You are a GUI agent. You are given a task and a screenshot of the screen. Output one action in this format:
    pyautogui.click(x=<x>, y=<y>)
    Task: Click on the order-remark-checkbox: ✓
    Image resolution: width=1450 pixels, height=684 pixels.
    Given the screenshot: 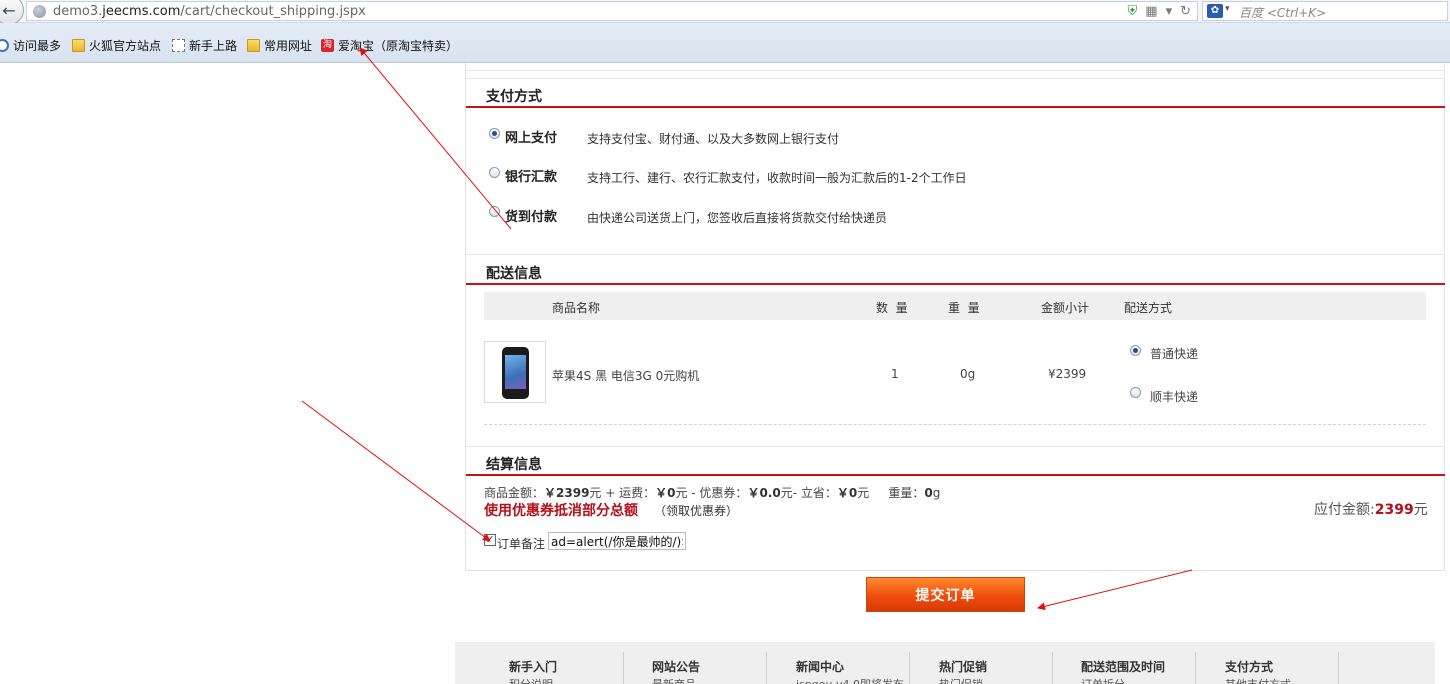 What is the action you would take?
    pyautogui.click(x=490, y=540)
    